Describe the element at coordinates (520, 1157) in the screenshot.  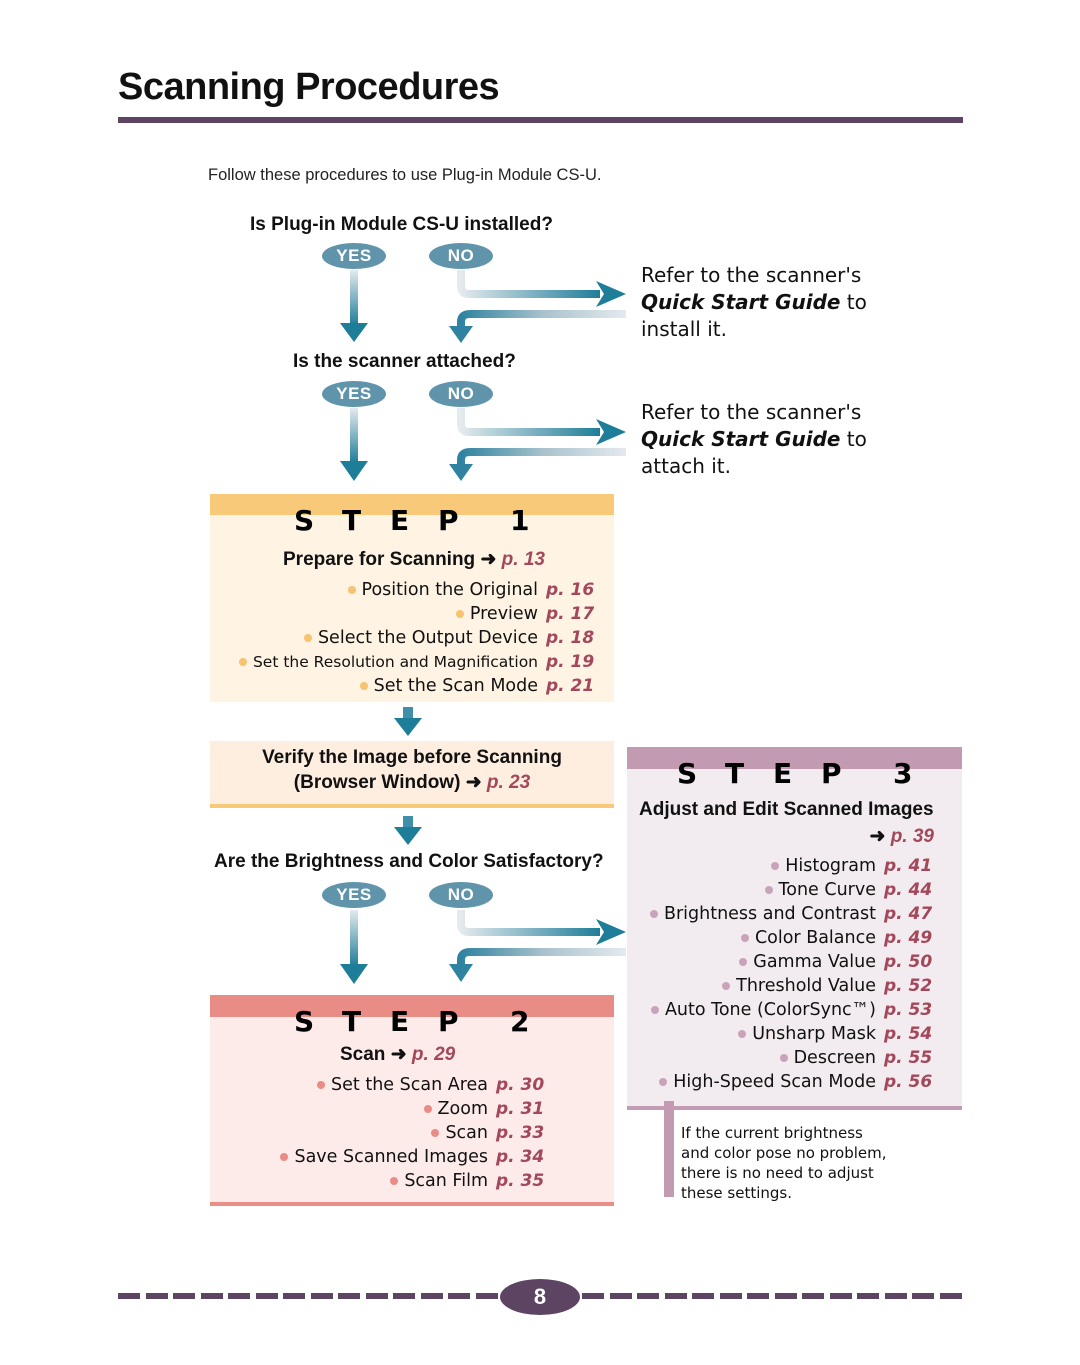
I see `item-page-ref: p. 34` at that location.